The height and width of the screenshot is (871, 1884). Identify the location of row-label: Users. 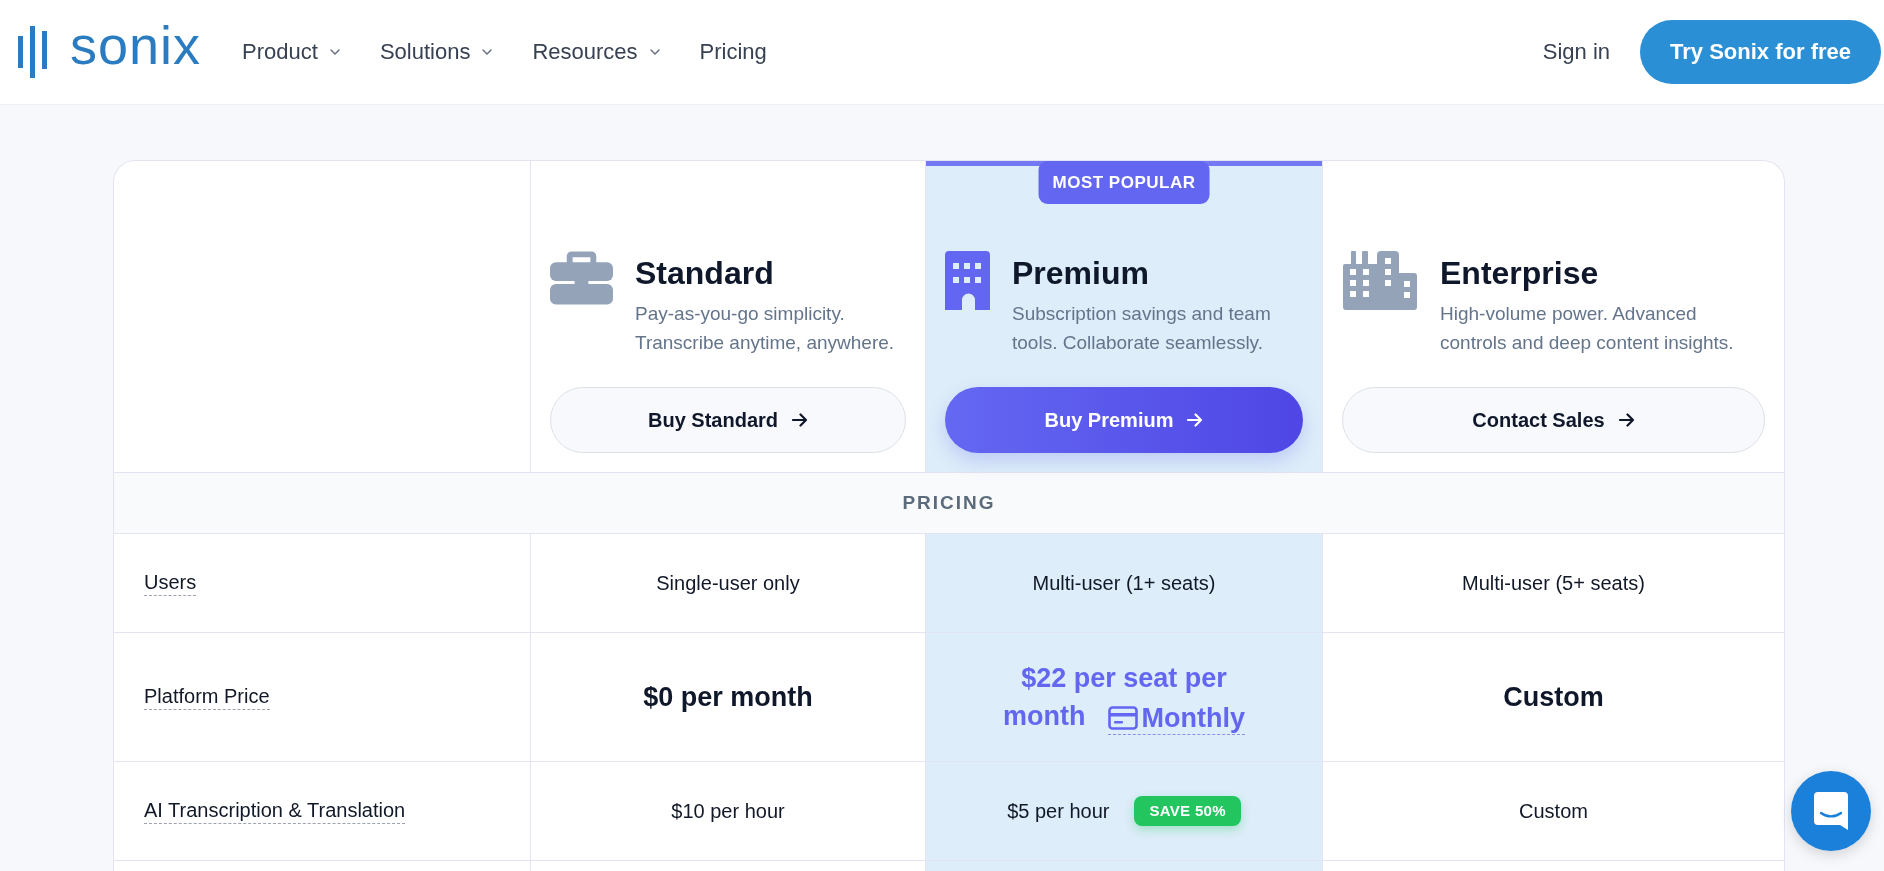
(170, 583).